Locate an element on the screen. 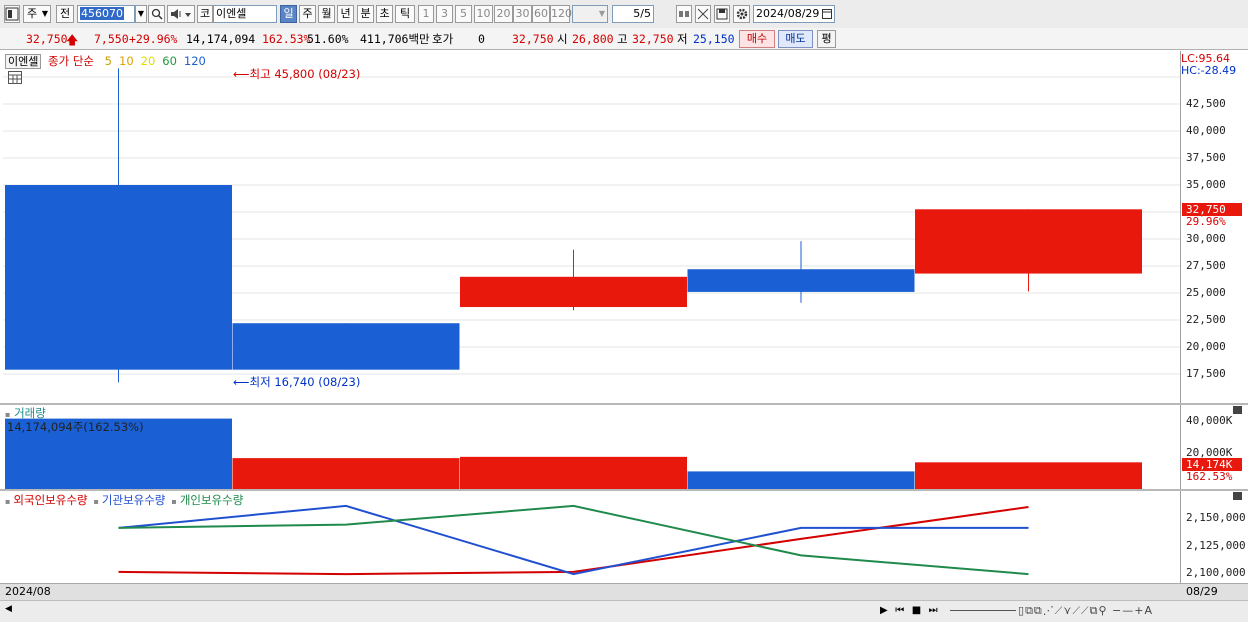 The width and height of the screenshot is (1248, 622). volume-ratio: 162.53% is located at coordinates (286, 39).